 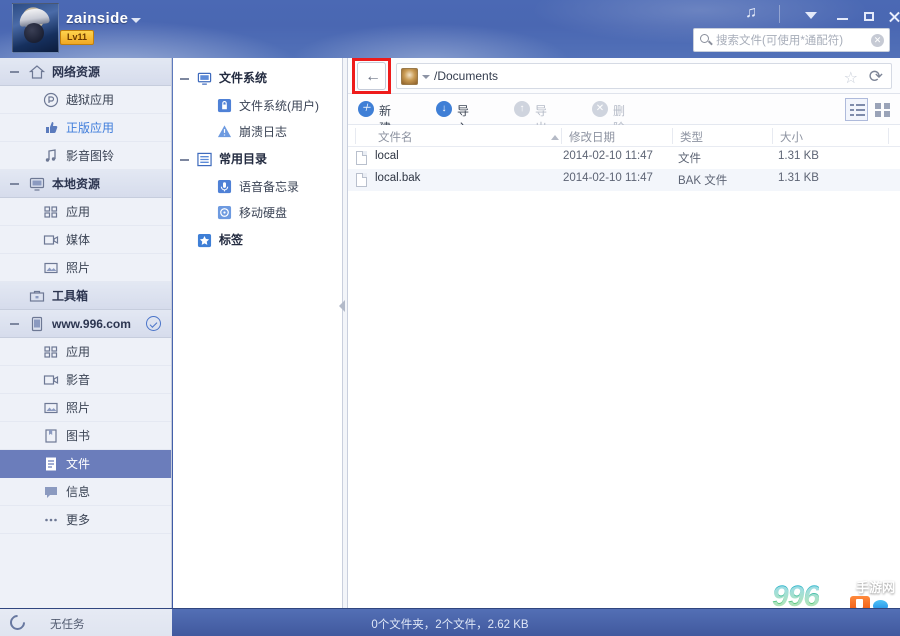 I want to click on sidebar-item-device-video: 影音, so click(x=85, y=380).